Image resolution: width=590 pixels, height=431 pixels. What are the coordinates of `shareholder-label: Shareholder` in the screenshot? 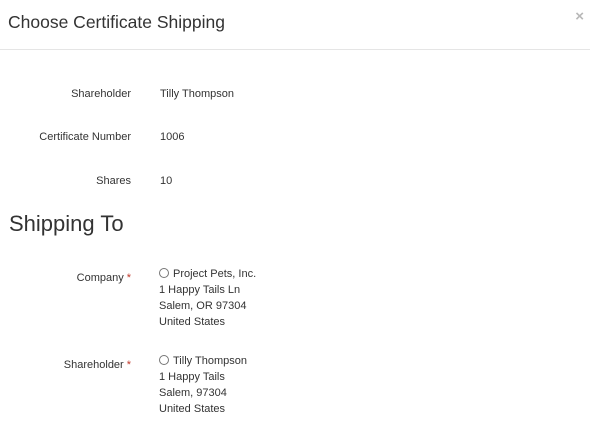 It's located at (101, 94).